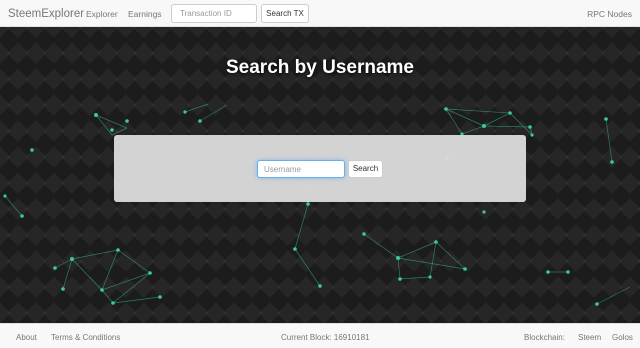  What do you see at coordinates (214, 13) in the screenshot?
I see `transaction-id-input` at bounding box center [214, 13].